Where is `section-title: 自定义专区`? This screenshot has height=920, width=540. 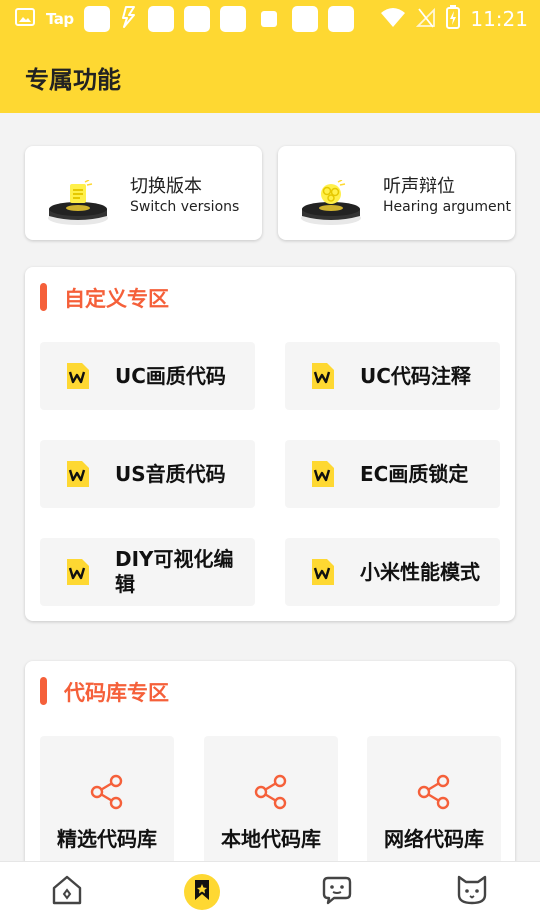
section-title: 自定义专区 is located at coordinates (116, 299).